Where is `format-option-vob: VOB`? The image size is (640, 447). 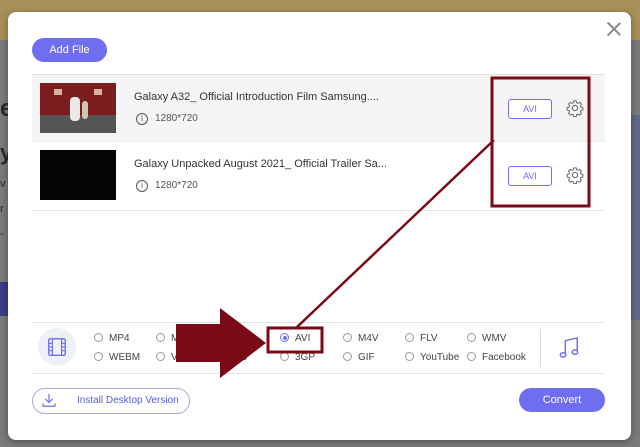
format-option-vob: VOB is located at coordinates (174, 357).